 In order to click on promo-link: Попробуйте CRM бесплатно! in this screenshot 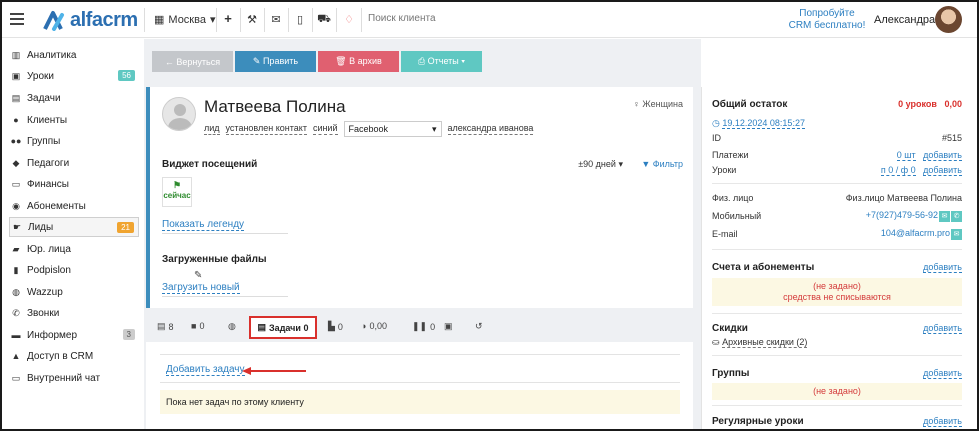, I will do `click(827, 20)`.